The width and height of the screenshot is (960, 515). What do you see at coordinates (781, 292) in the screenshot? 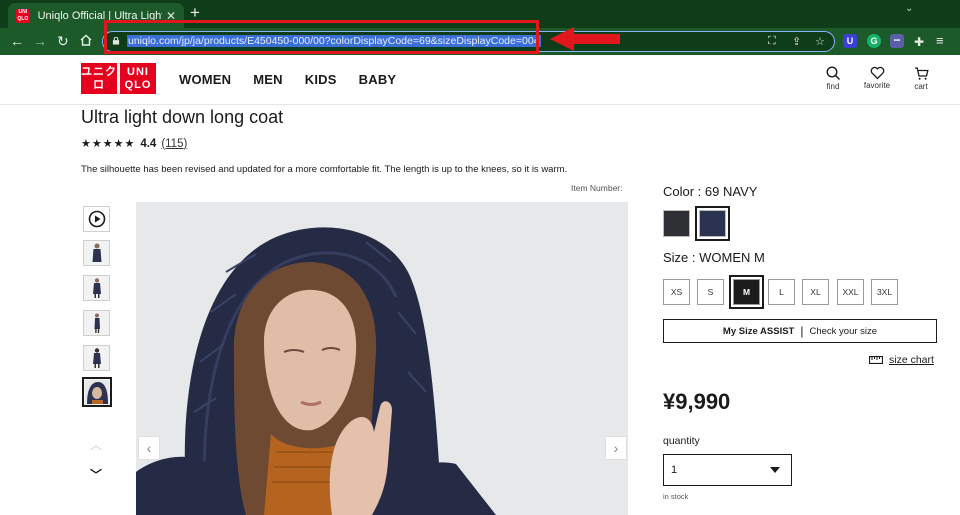
I see `size-option-l: L` at bounding box center [781, 292].